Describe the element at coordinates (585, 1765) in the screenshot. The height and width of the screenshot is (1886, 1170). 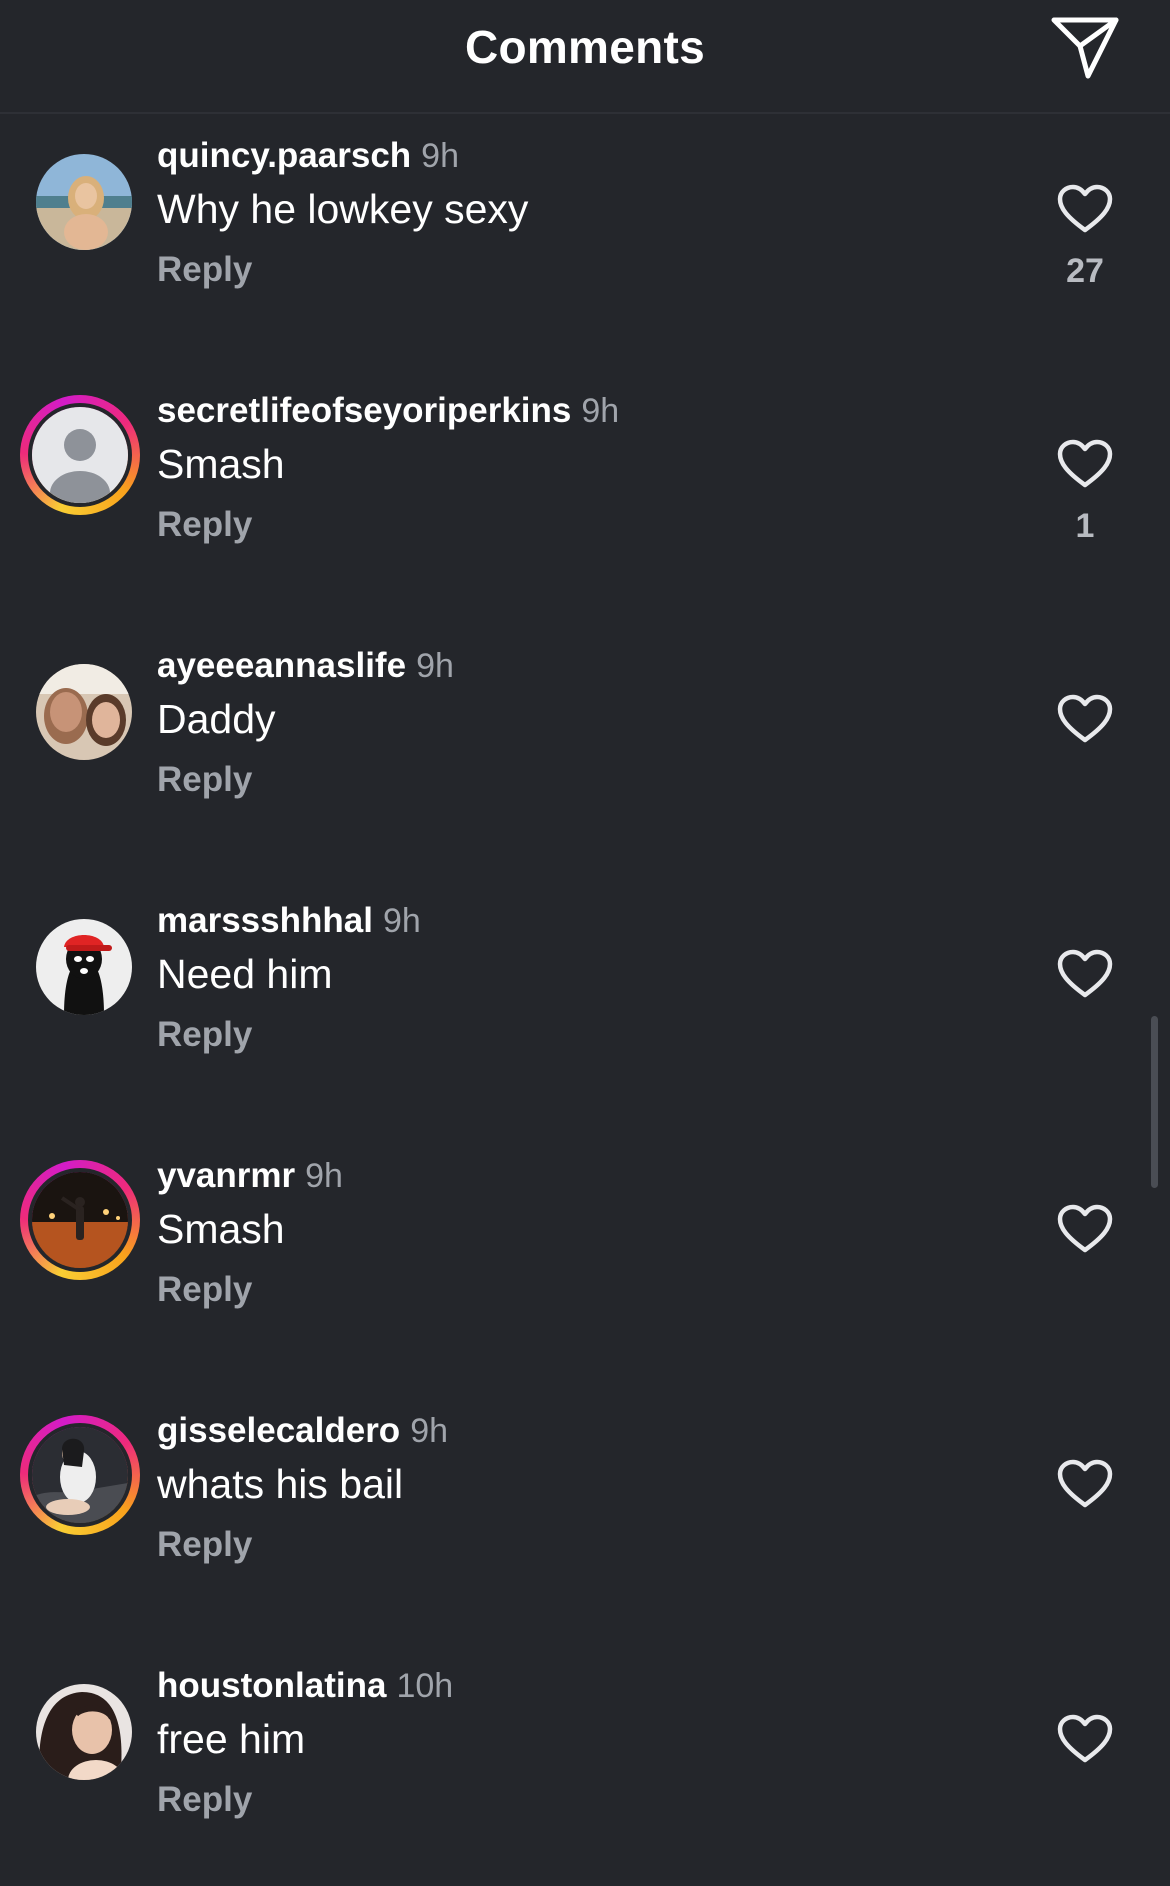
I see `comment-item: houstonlatina 10h free him Reply` at that location.